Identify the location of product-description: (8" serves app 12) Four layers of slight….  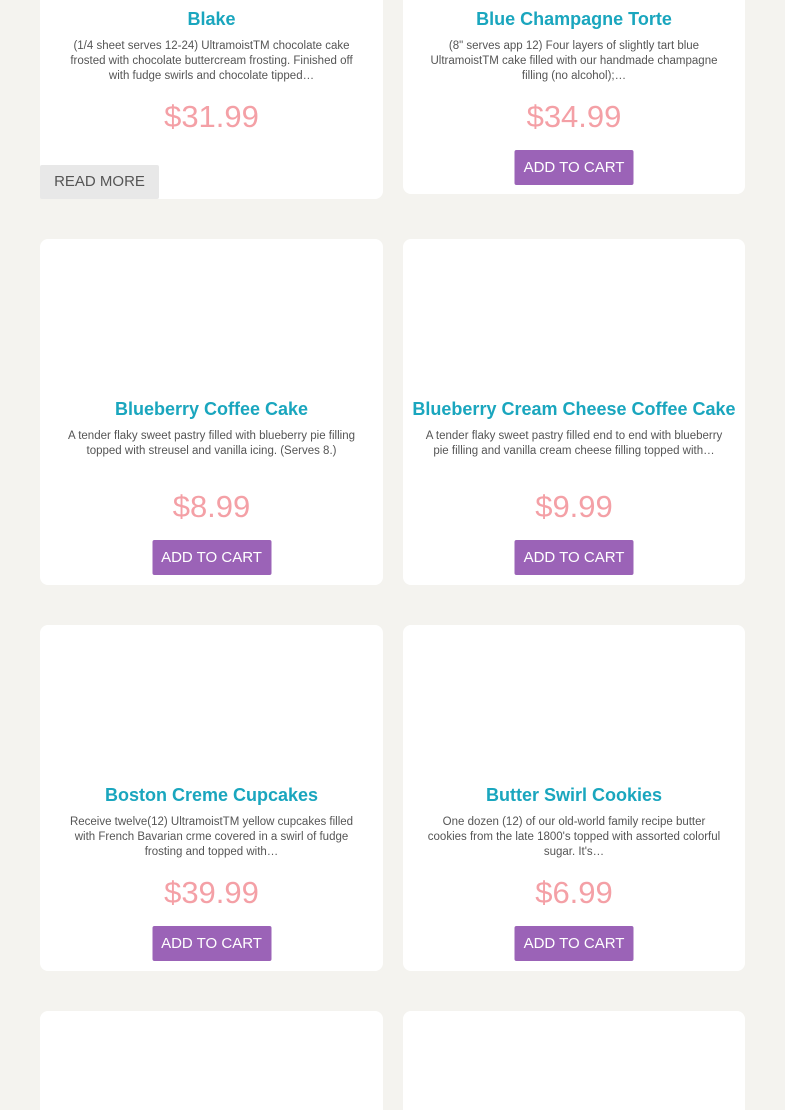
(574, 61).